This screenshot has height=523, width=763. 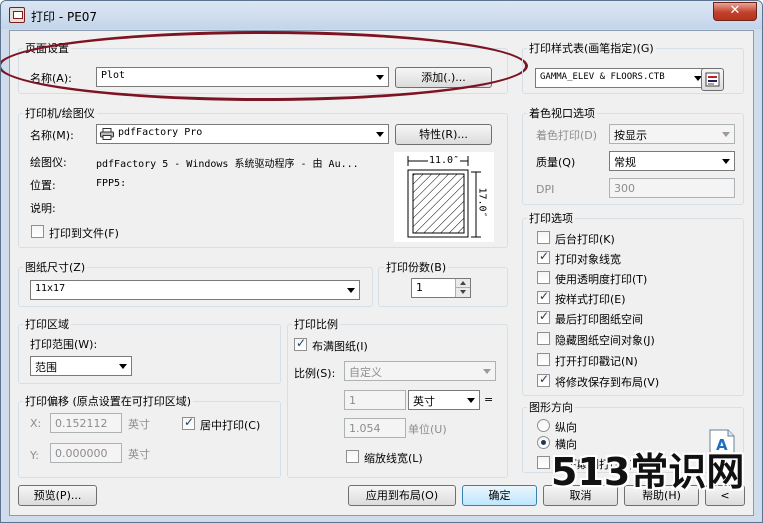 What do you see at coordinates (81, 453) in the screenshot?
I see `offset-y-value: 0.000000` at bounding box center [81, 453].